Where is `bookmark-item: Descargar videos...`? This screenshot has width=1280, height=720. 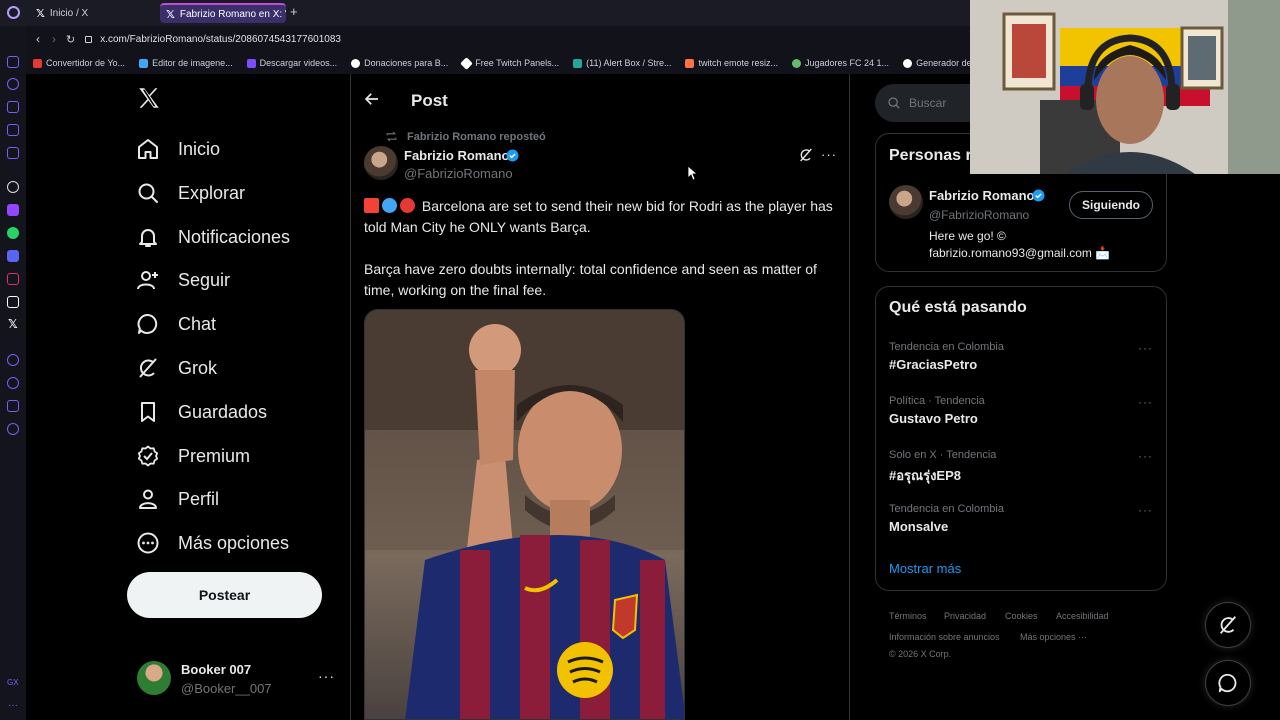
bookmark-item: Descargar videos... is located at coordinates (292, 63).